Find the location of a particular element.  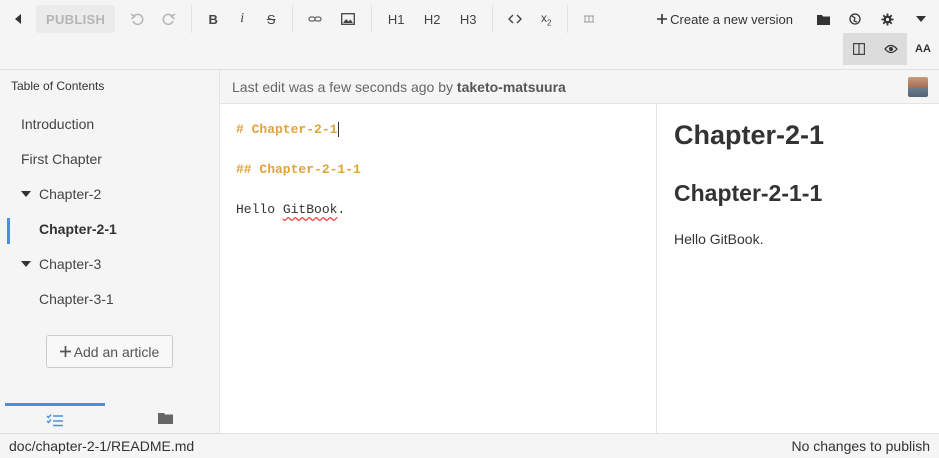

link-icon is located at coordinates (315, 19).